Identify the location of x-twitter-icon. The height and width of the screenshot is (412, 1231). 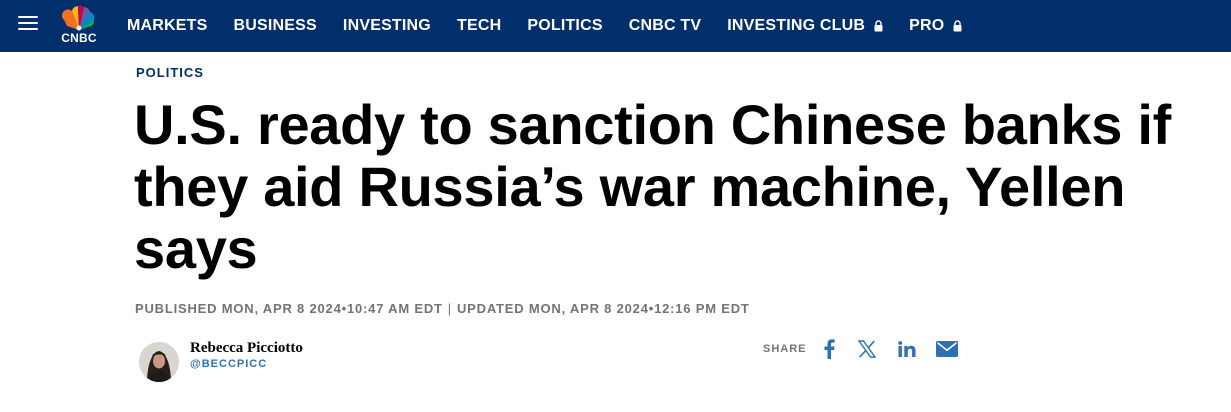
(867, 349).